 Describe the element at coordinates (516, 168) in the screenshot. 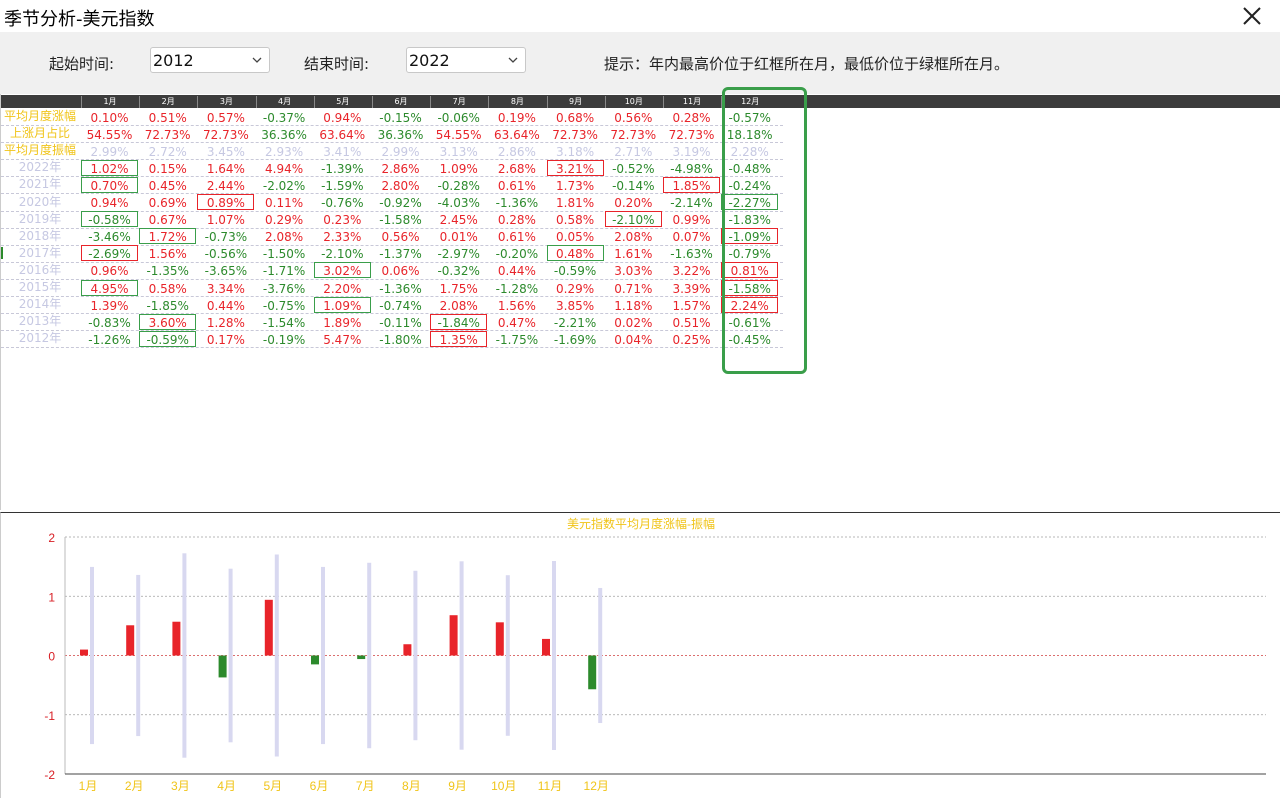

I see `table-cell: 2.68%` at that location.